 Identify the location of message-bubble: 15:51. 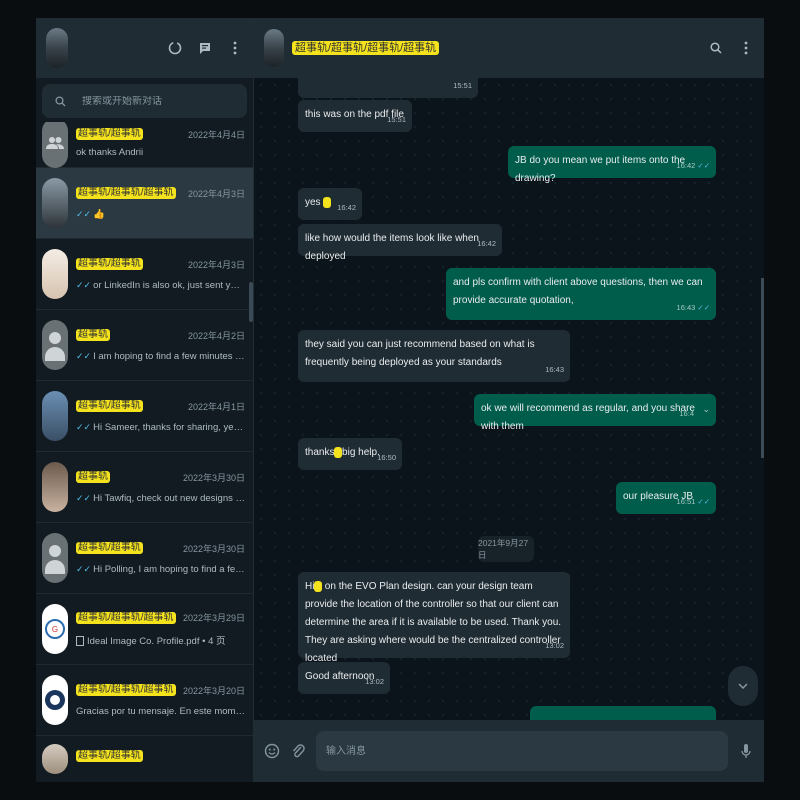
(388, 88).